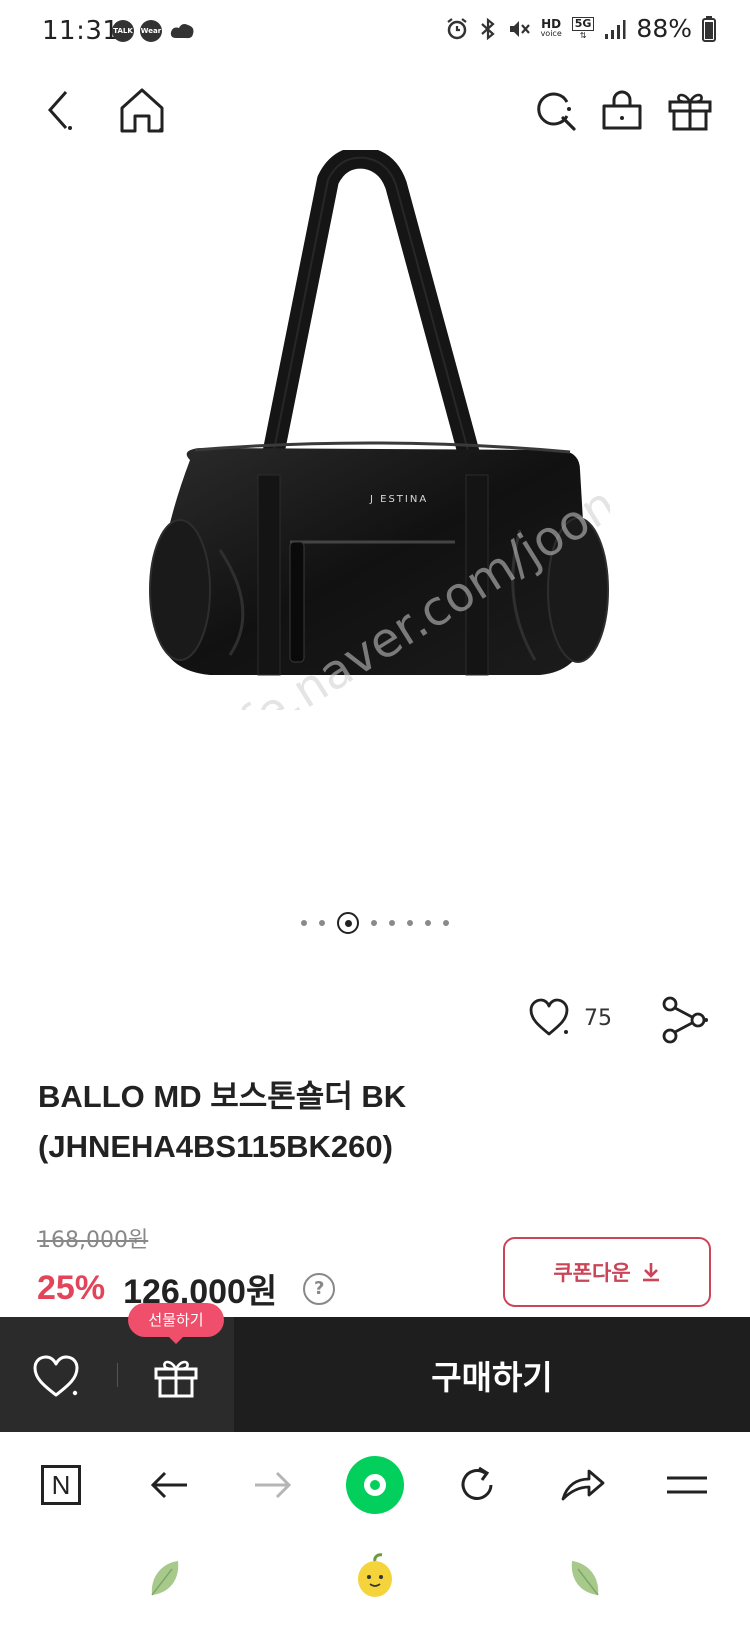 The width and height of the screenshot is (750, 1625). What do you see at coordinates (549, 1017) in the screenshot?
I see `heart-icon` at bounding box center [549, 1017].